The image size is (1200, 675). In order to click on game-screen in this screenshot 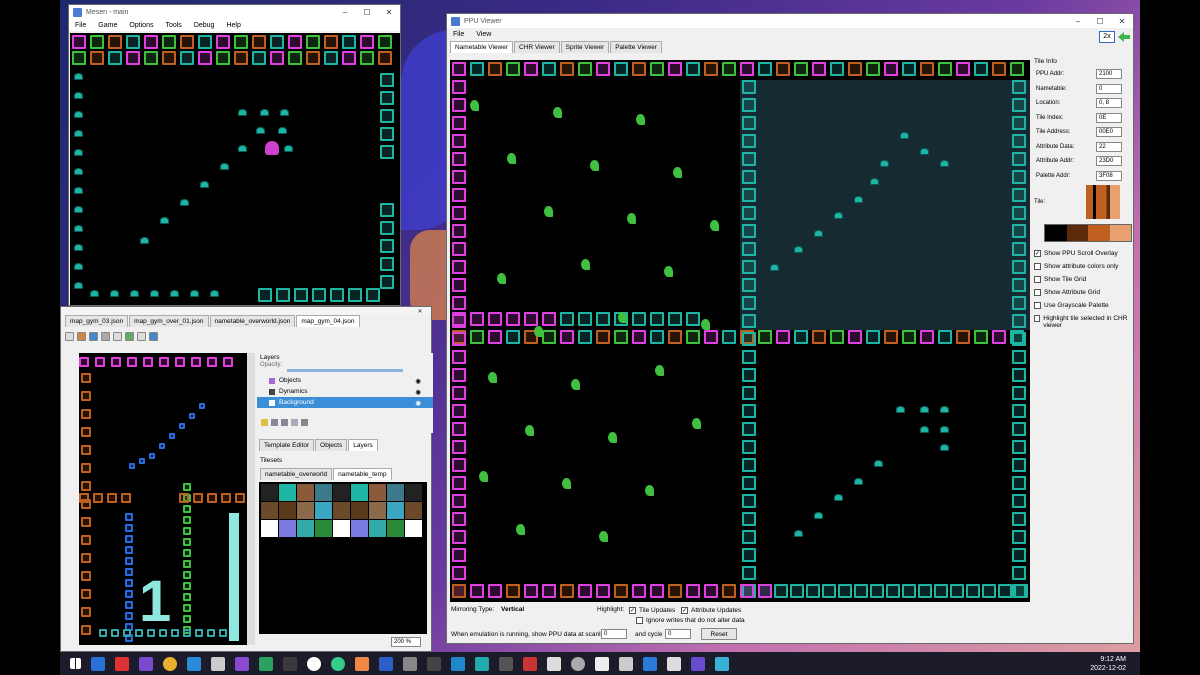, I will do `click(235, 169)`.